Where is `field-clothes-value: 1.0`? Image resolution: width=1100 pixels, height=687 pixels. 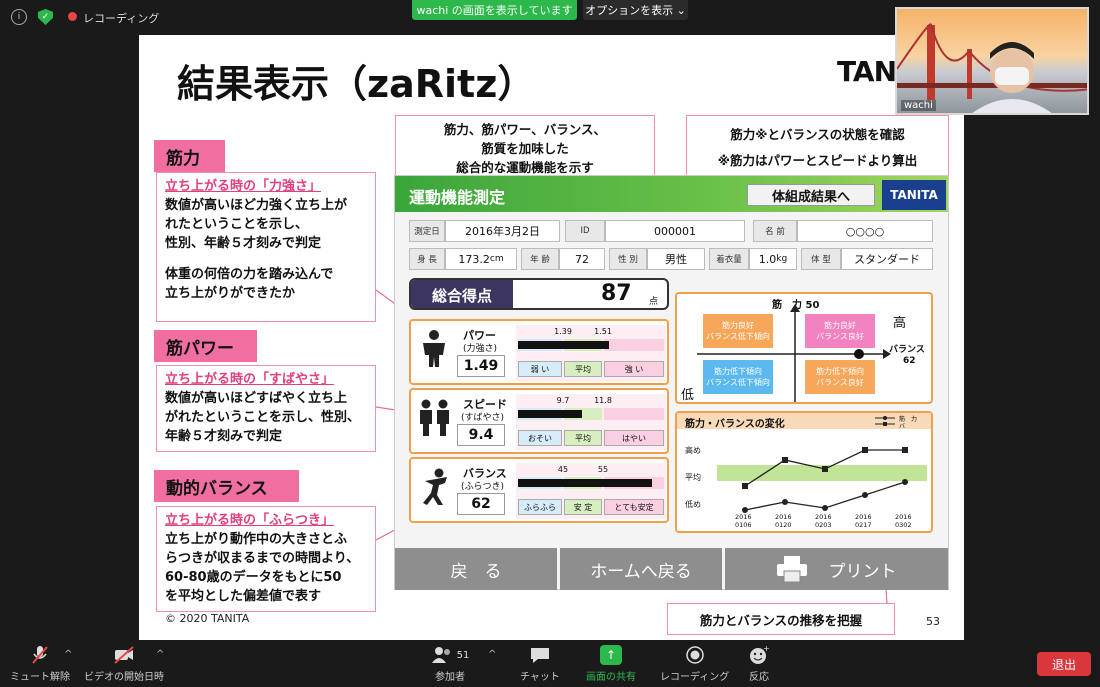
field-clothes-value: 1.0 is located at coordinates (767, 259).